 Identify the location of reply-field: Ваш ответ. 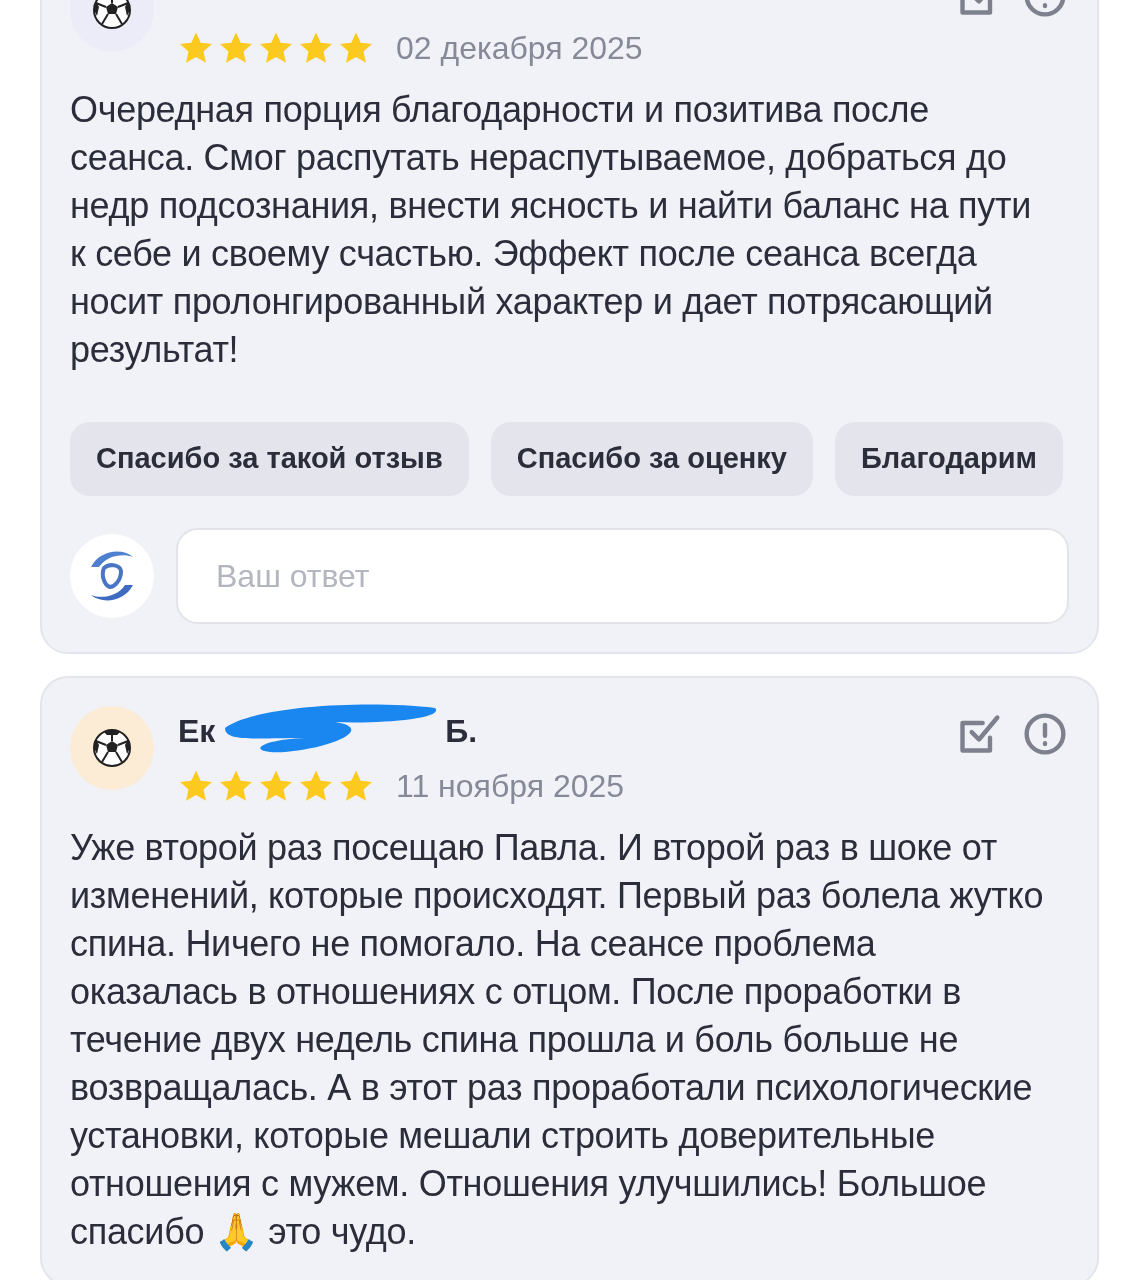
(622, 576).